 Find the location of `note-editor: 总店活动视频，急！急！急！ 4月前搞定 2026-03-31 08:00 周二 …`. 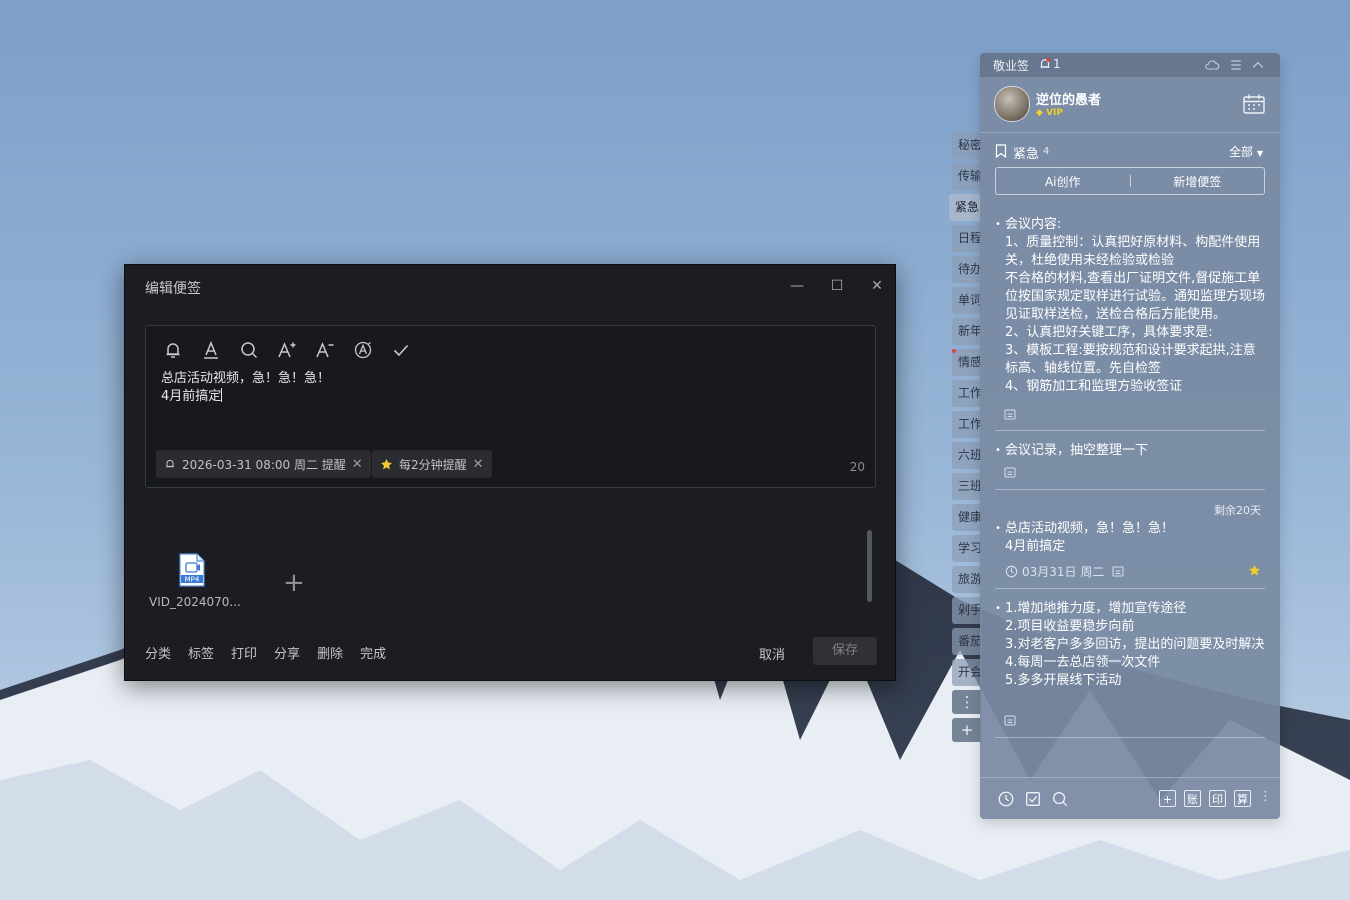

note-editor: 总店活动视频，急！急！急！ 4月前搞定 2026-03-31 08:00 周二 … is located at coordinates (510, 406).